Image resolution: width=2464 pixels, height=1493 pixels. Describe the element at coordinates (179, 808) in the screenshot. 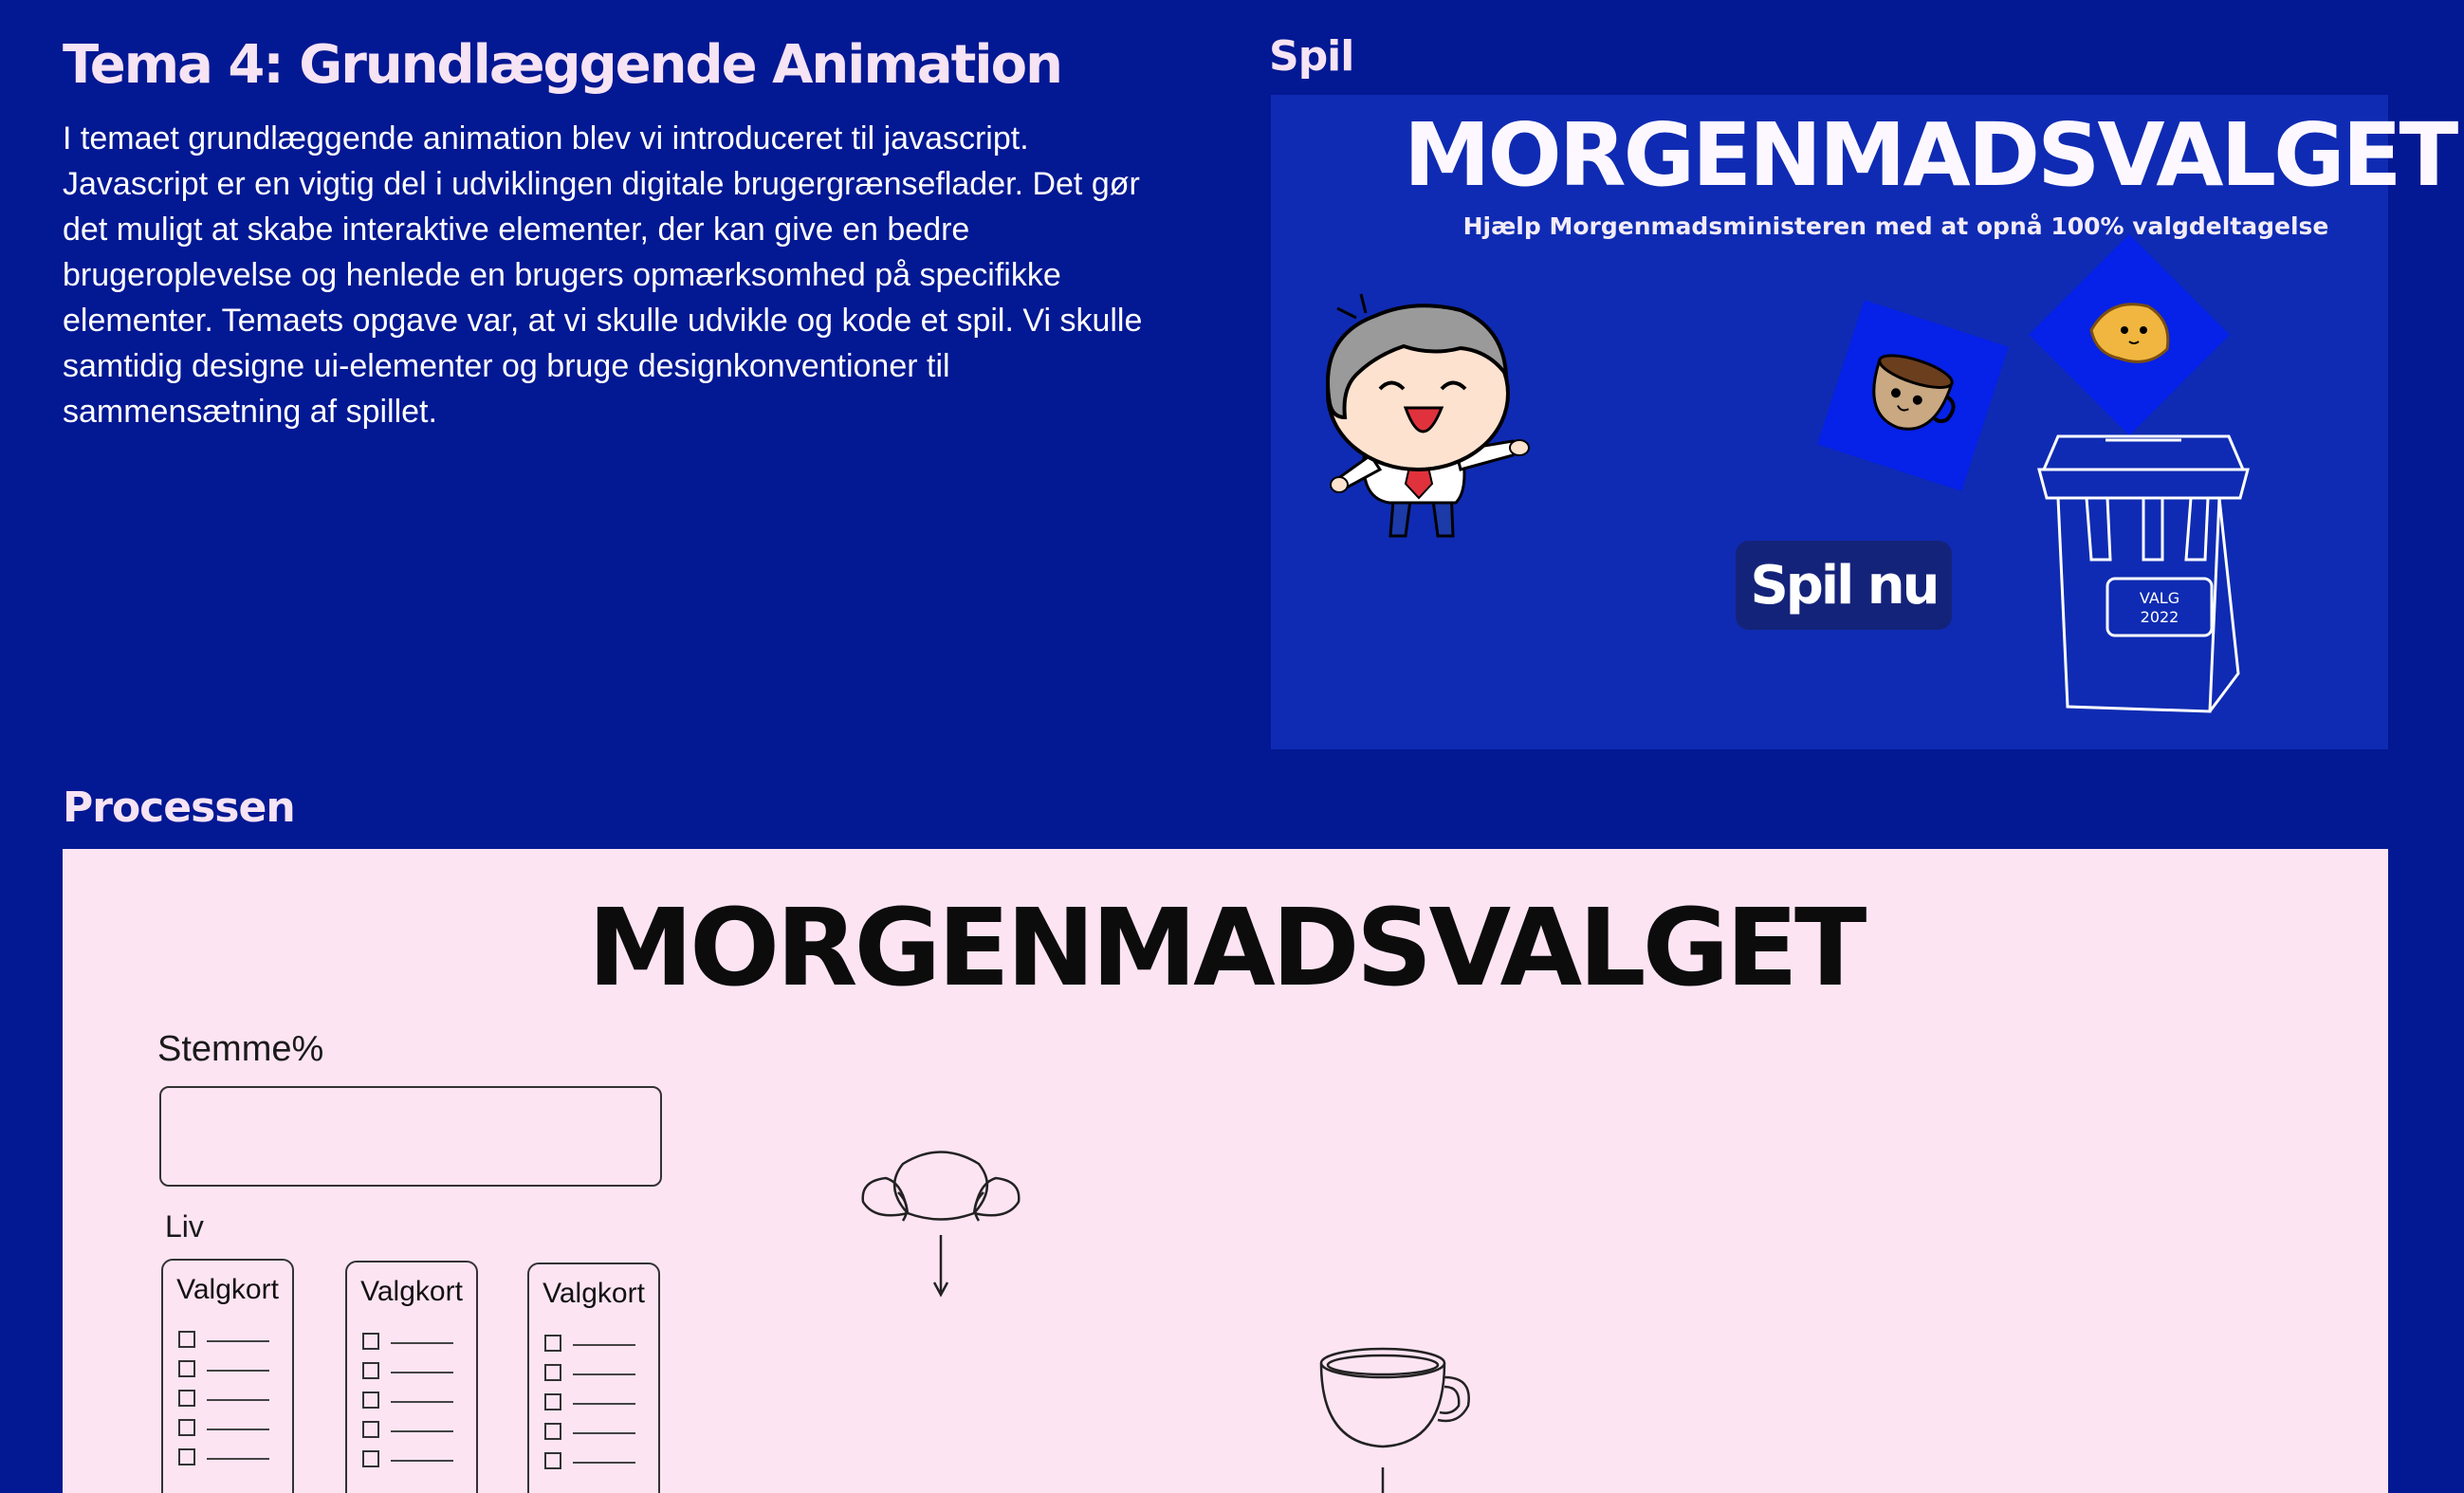

I see `process-heading: Processen` at that location.